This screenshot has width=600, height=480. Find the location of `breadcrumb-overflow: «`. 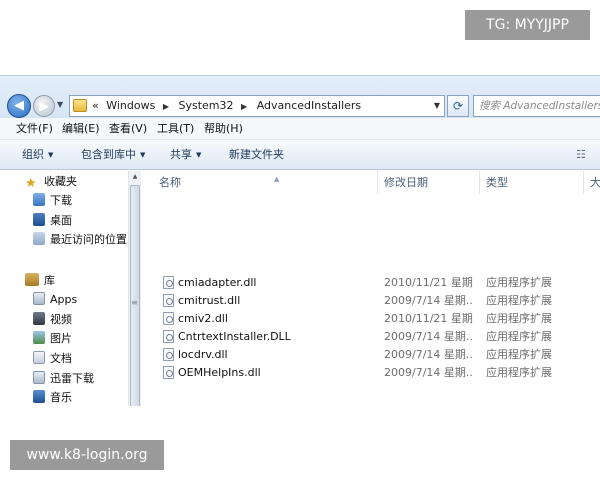

breadcrumb-overflow: « is located at coordinates (95, 106).